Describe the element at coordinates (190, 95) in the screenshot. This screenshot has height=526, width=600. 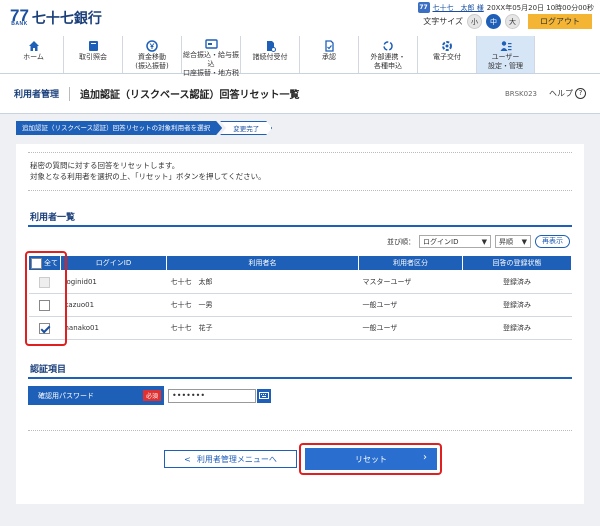
I see `page-title: 追加認証（リスクベース認証）回答リセット一覧` at that location.